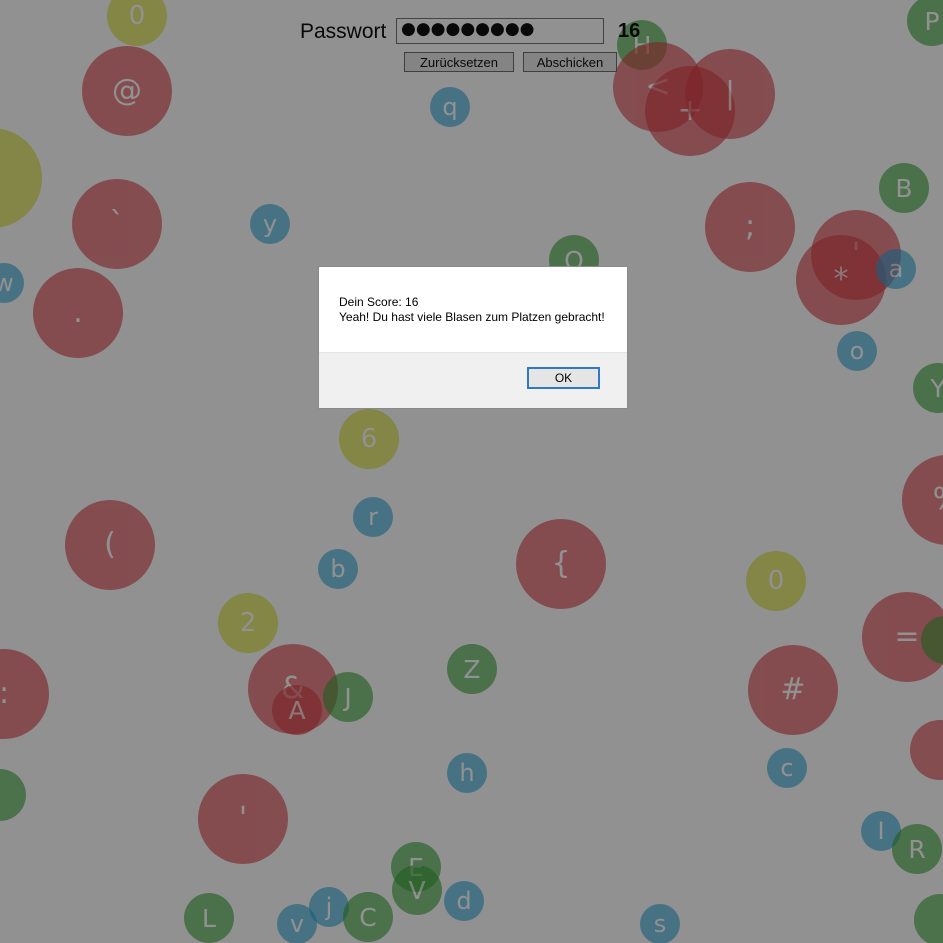  I want to click on dialog-score-line: Dein Score: 16, so click(379, 302).